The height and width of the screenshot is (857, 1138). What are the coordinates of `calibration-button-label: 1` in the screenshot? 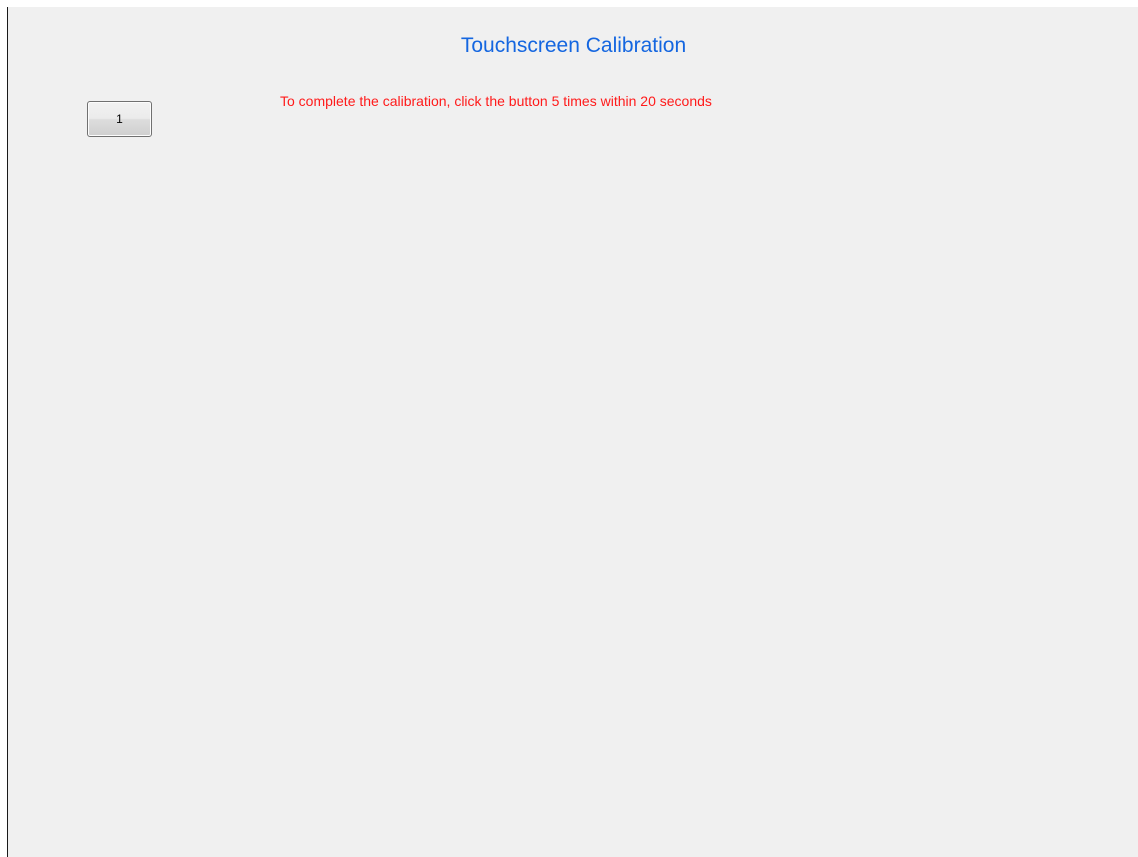 It's located at (119, 119).